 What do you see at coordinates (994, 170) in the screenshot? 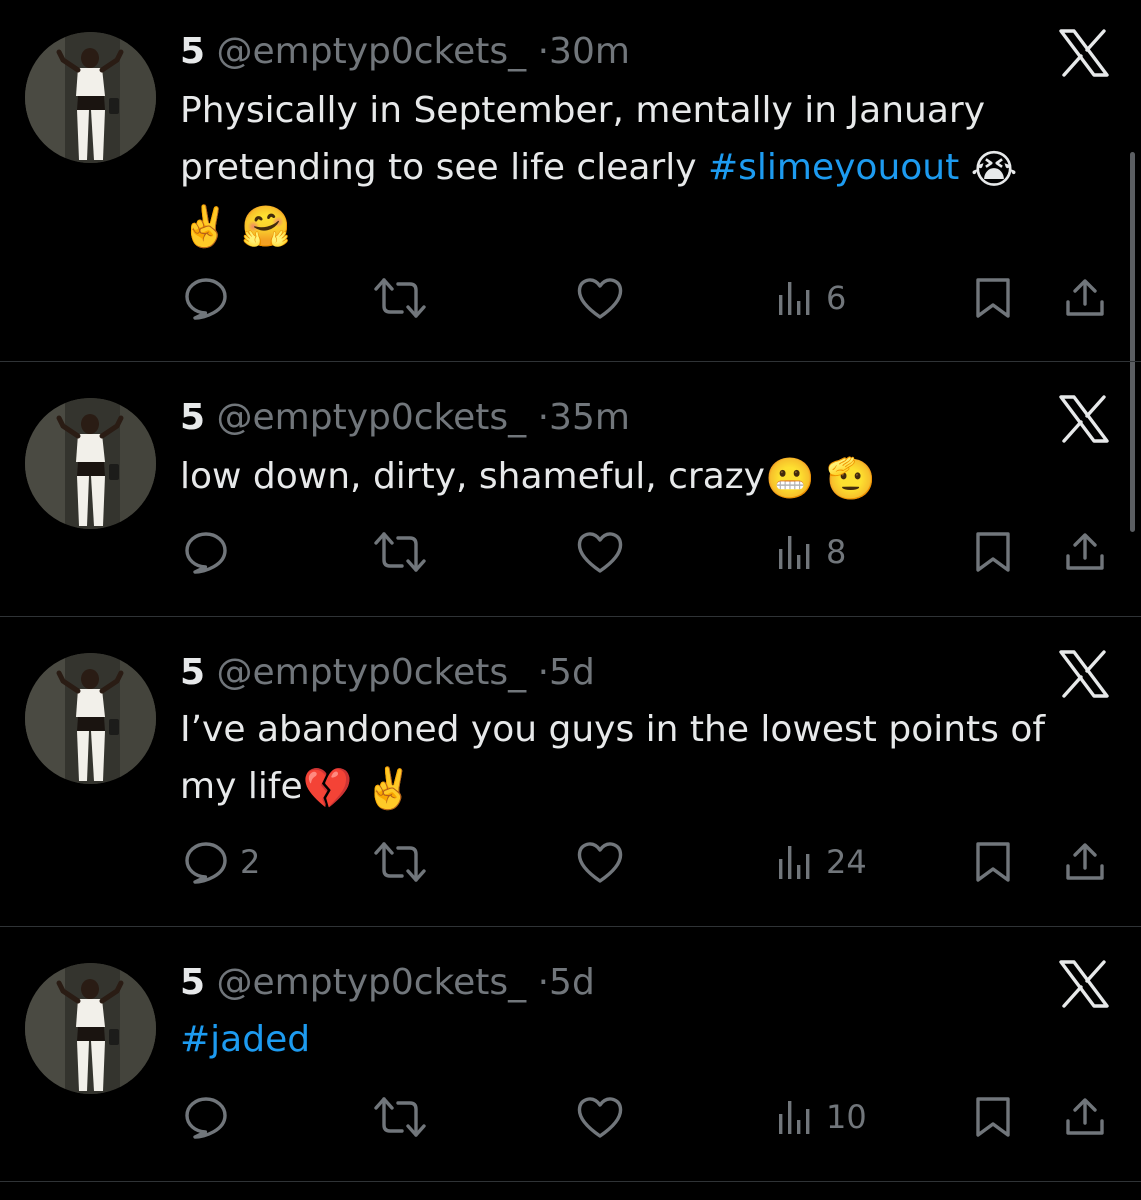
I see `crying-face-emoji: 😭` at bounding box center [994, 170].